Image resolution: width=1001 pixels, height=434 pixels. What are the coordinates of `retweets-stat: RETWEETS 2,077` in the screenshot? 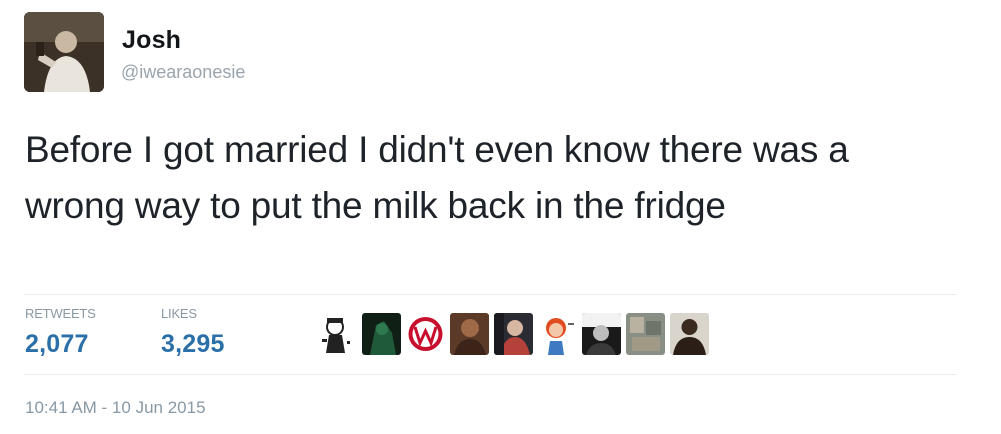 It's located at (60, 332).